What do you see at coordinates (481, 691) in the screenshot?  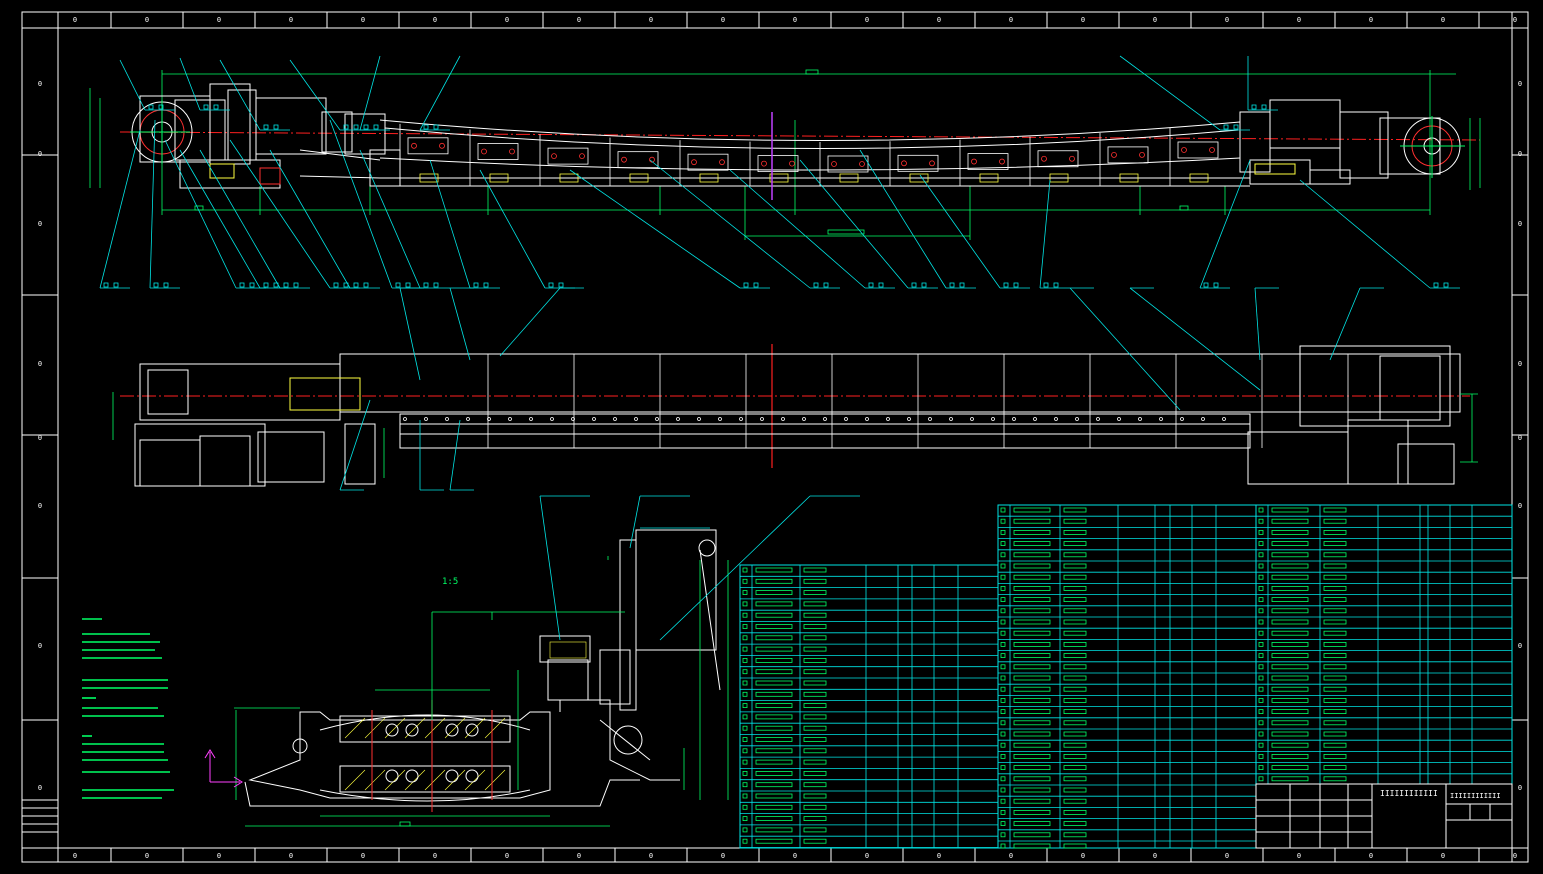 I see `section-dimensions` at bounding box center [481, 691].